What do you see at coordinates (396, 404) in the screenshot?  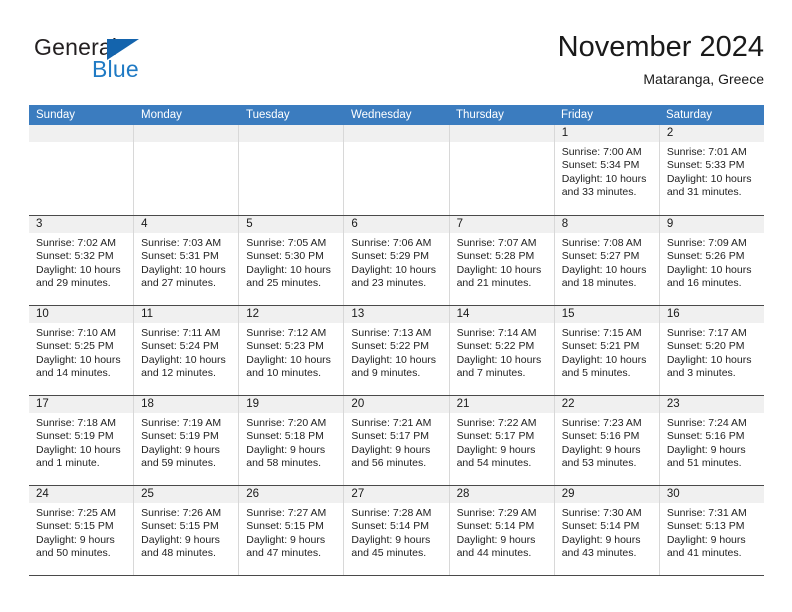 I see `day-number: 20` at bounding box center [396, 404].